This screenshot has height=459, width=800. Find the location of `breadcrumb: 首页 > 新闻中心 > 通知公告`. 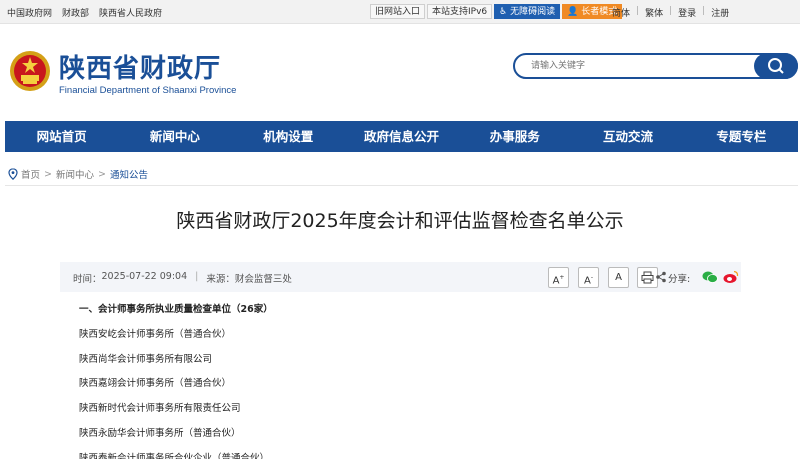

breadcrumb: 首页 > 新闻中心 > 通知公告 is located at coordinates (78, 174).